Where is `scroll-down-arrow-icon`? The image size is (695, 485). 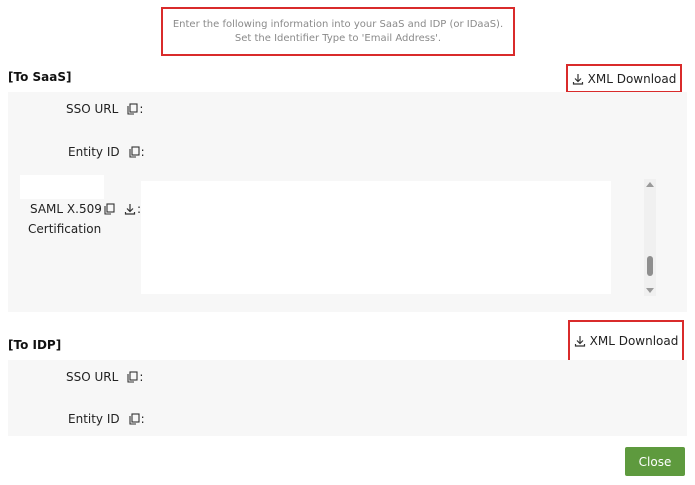 scroll-down-arrow-icon is located at coordinates (650, 290).